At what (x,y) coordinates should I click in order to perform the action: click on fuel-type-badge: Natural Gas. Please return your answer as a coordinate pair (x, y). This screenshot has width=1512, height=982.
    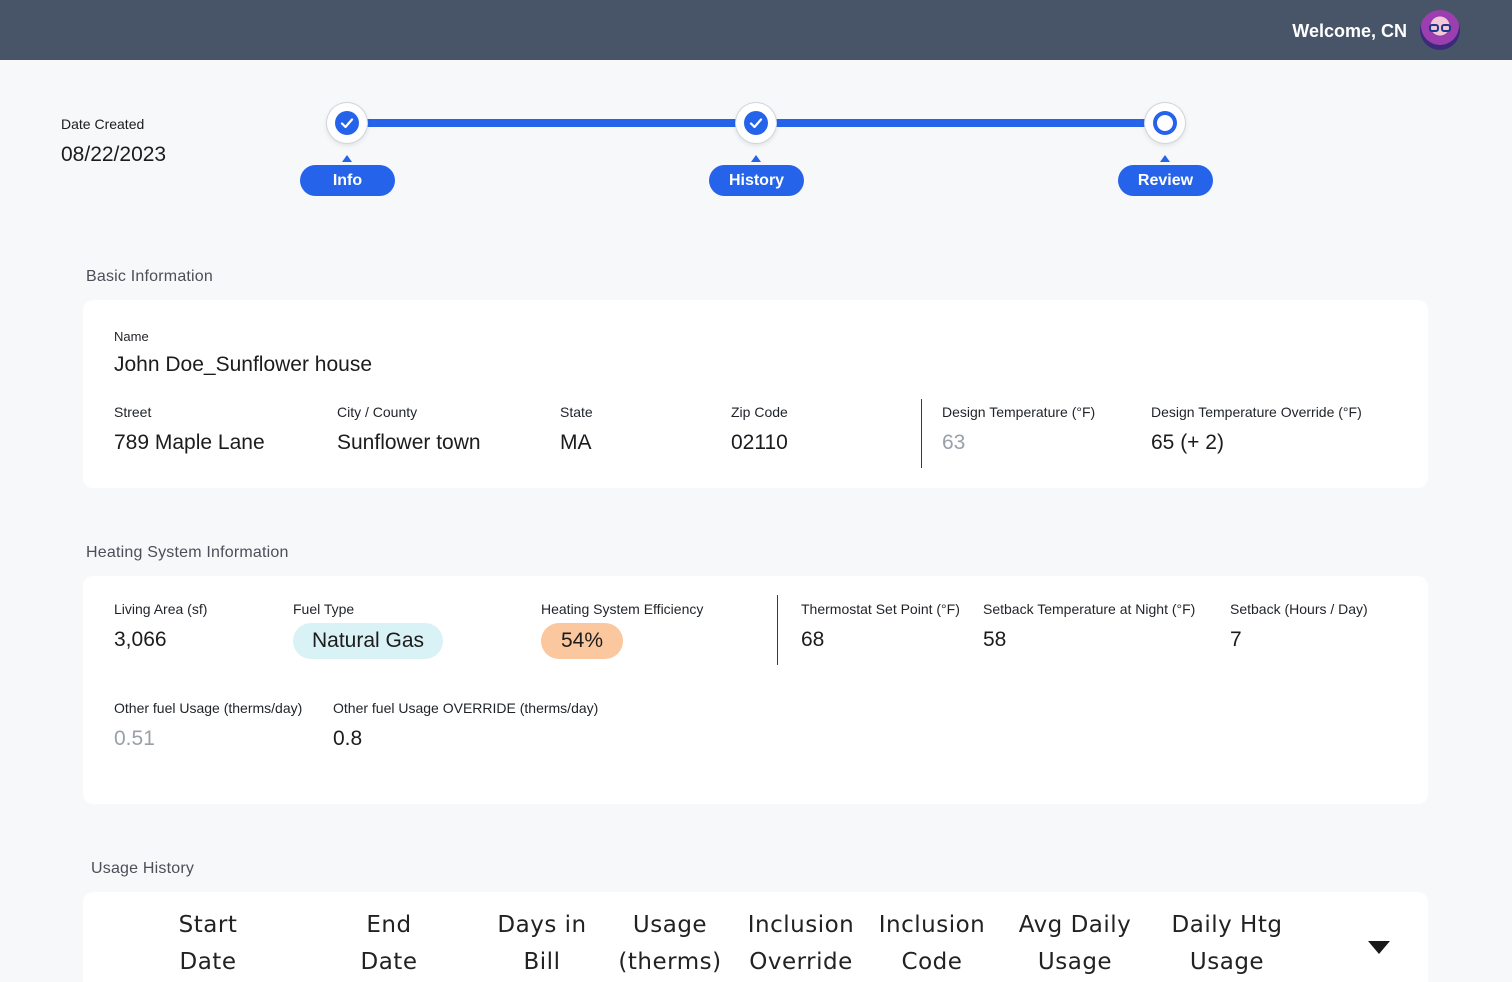
    Looking at the image, I should click on (368, 641).